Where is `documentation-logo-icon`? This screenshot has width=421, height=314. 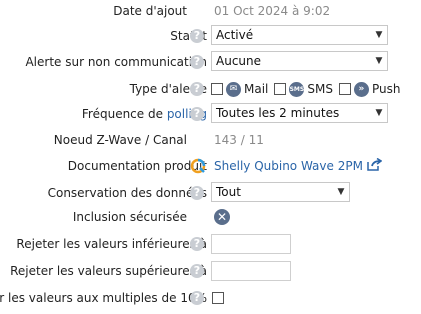 documentation-logo-icon is located at coordinates (198, 166).